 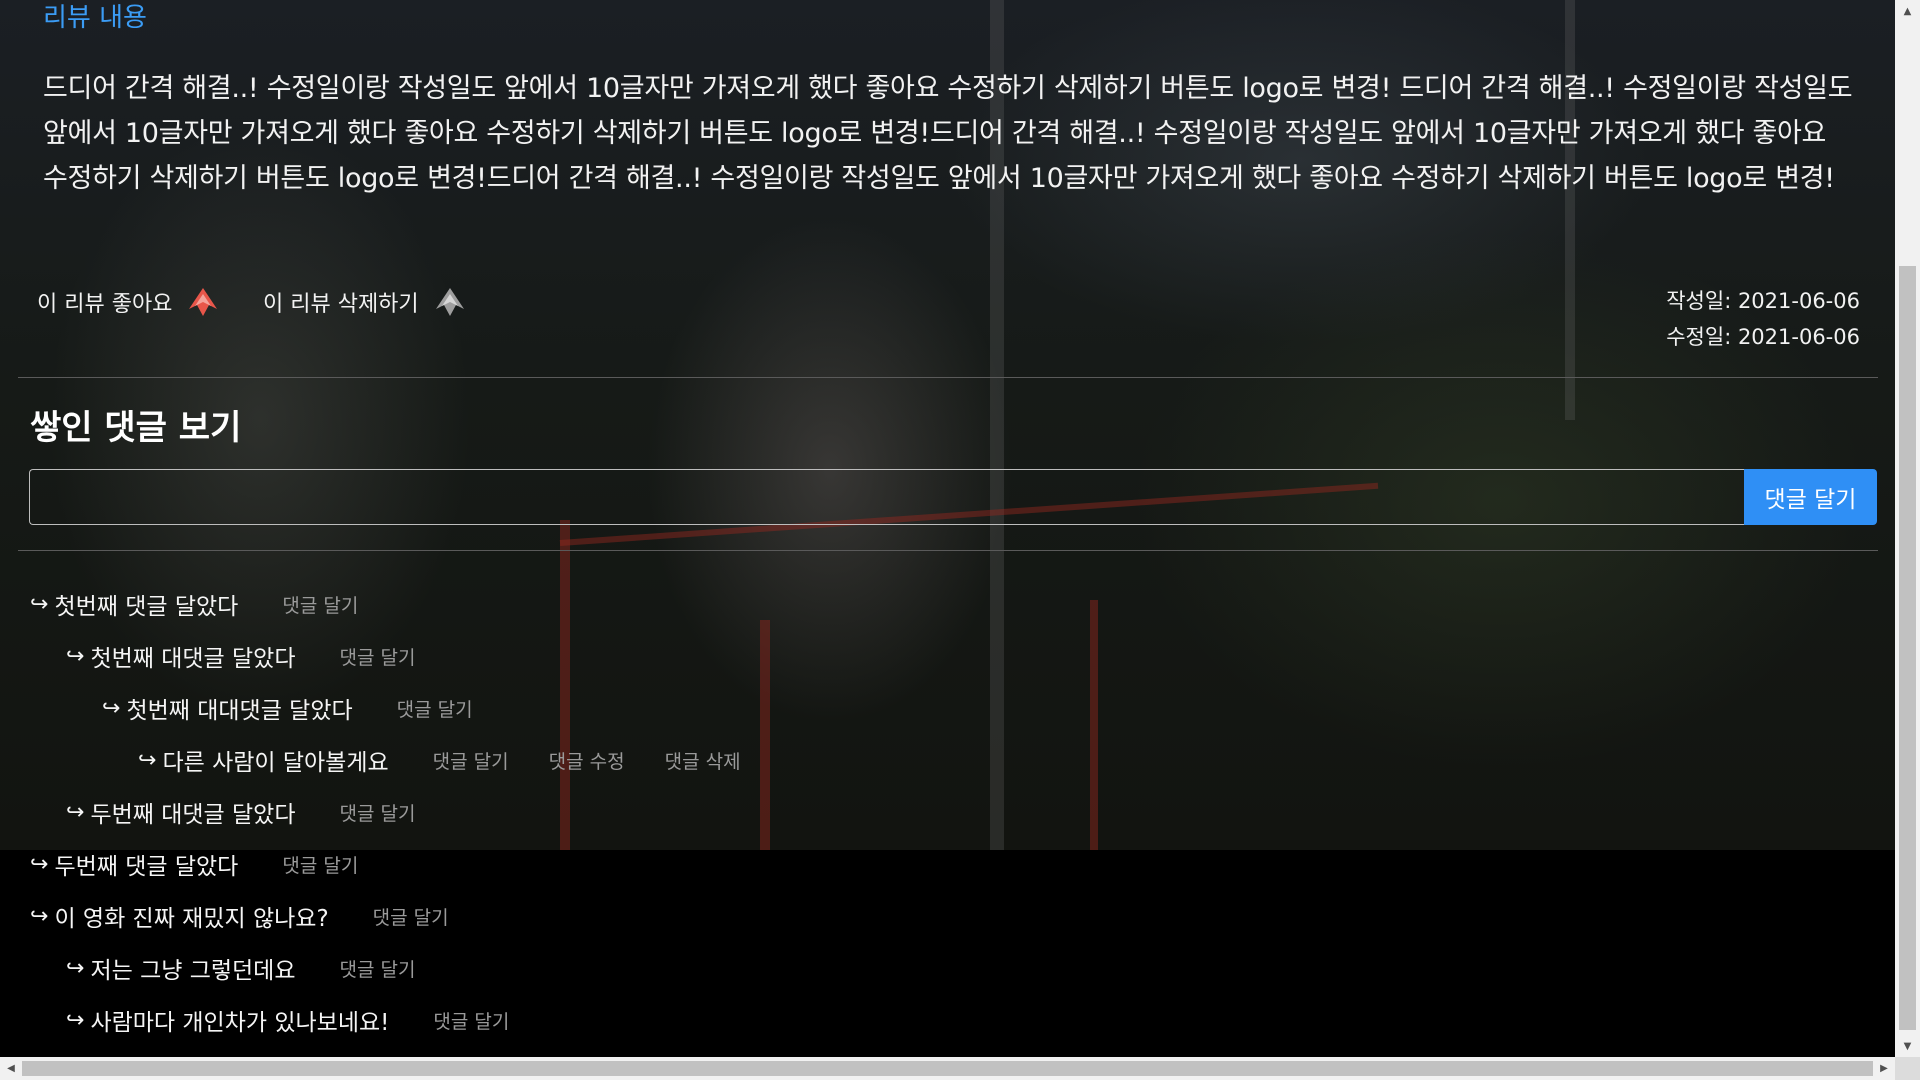 What do you see at coordinates (1763, 301) in the screenshot?
I see `created-date: 작성일: 2021-06-06` at bounding box center [1763, 301].